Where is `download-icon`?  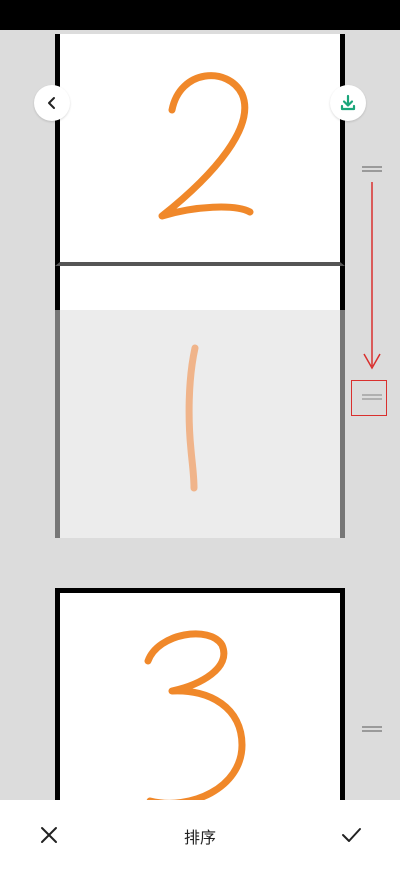
download-icon is located at coordinates (348, 102).